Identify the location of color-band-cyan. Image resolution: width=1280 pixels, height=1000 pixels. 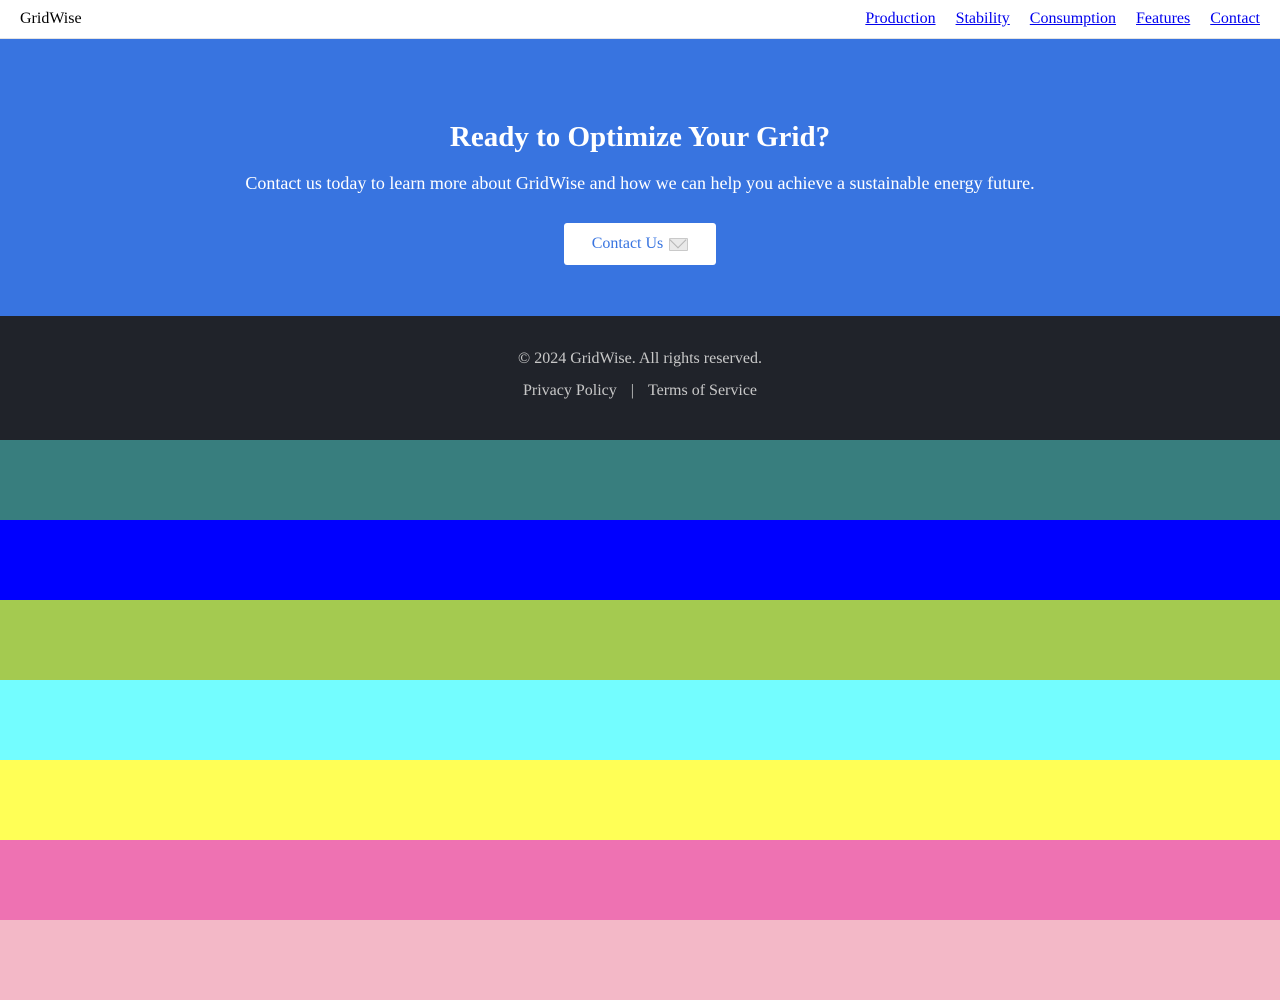
(640, 720).